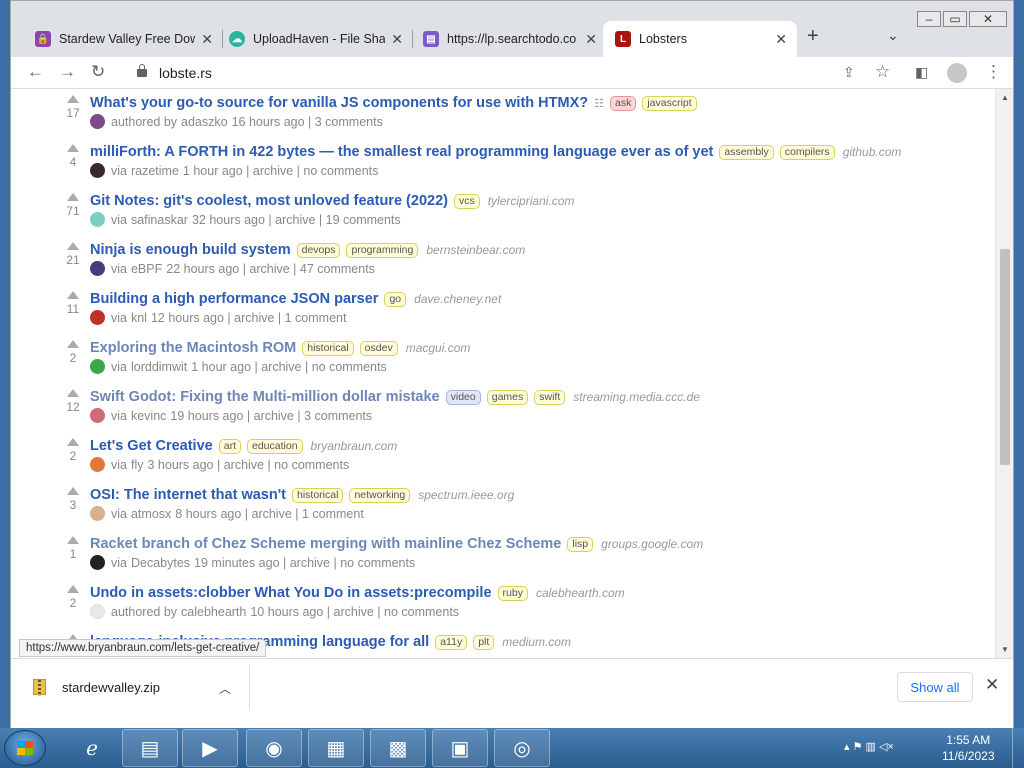  What do you see at coordinates (304, 563) in the screenshot?
I see `story-meta: 19 minutes ago | archive | no comments` at bounding box center [304, 563].